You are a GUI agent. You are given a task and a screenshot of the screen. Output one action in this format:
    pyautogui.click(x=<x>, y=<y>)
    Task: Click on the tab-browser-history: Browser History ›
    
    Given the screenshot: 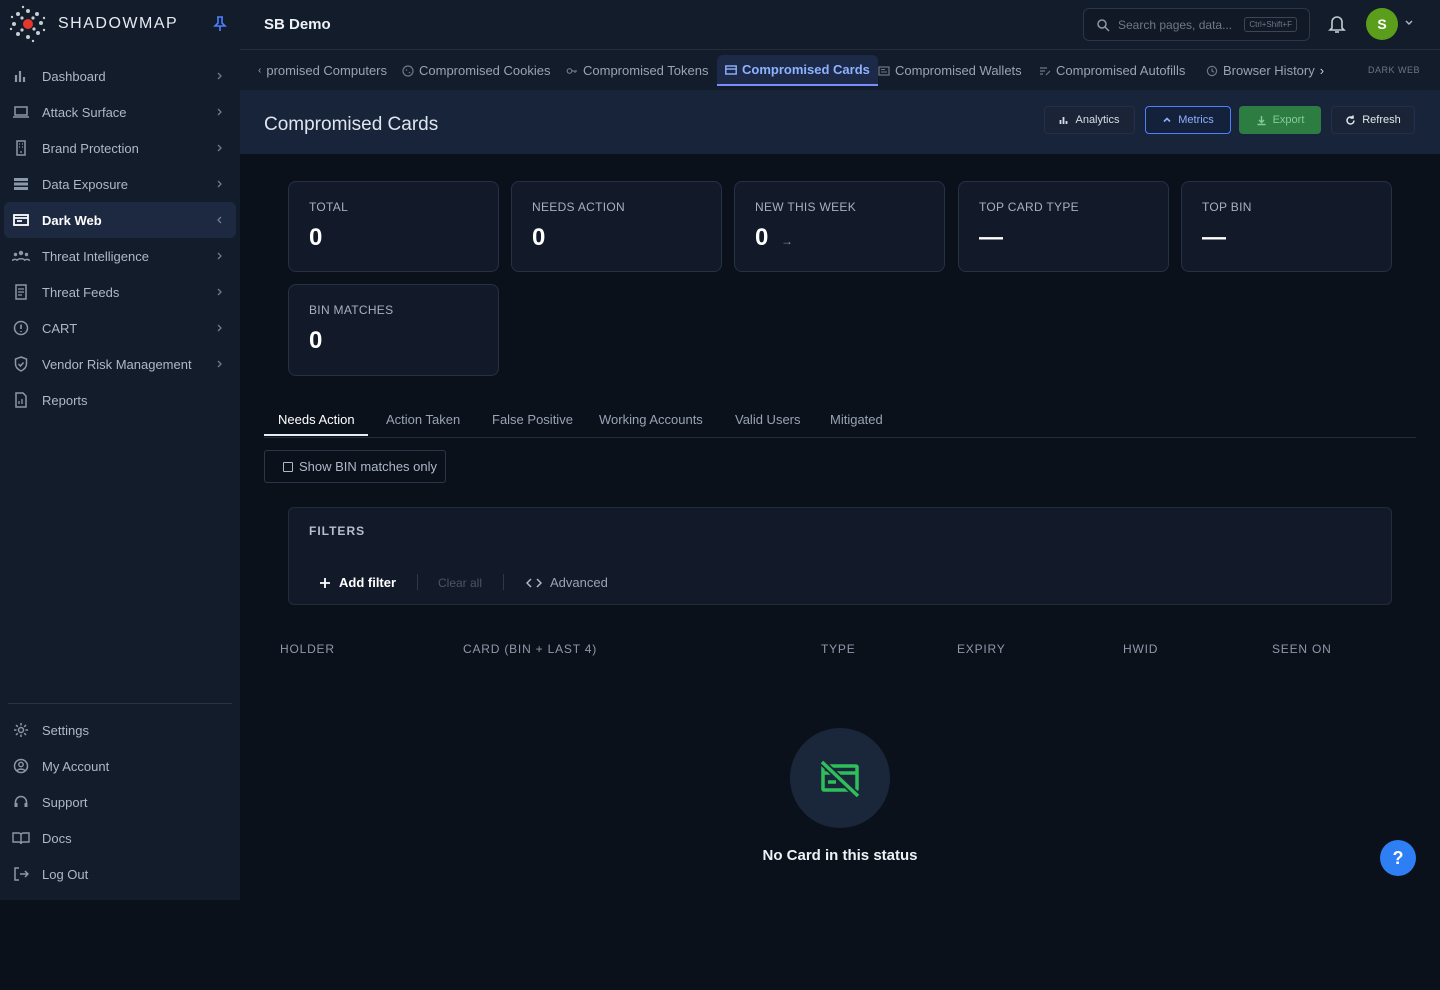 What is the action you would take?
    pyautogui.click(x=1265, y=70)
    